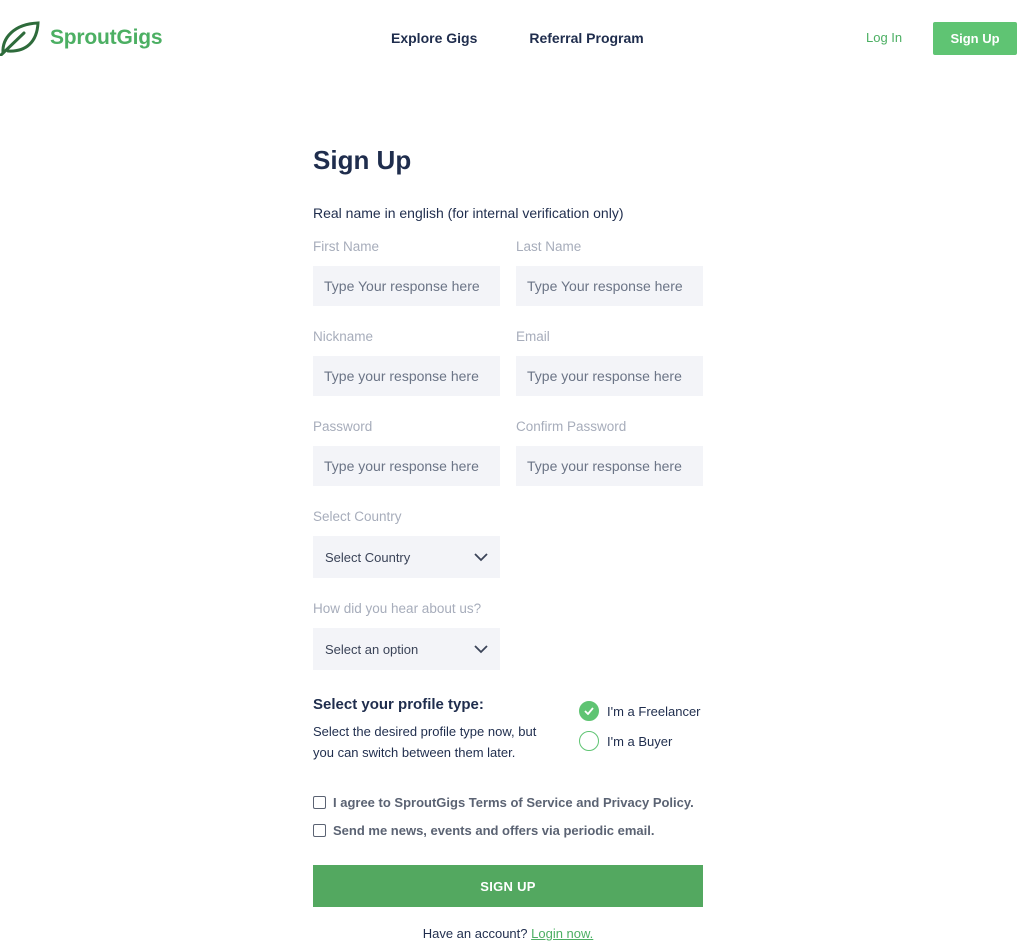  I want to click on country-group: Select Country Select Country, so click(406, 543).